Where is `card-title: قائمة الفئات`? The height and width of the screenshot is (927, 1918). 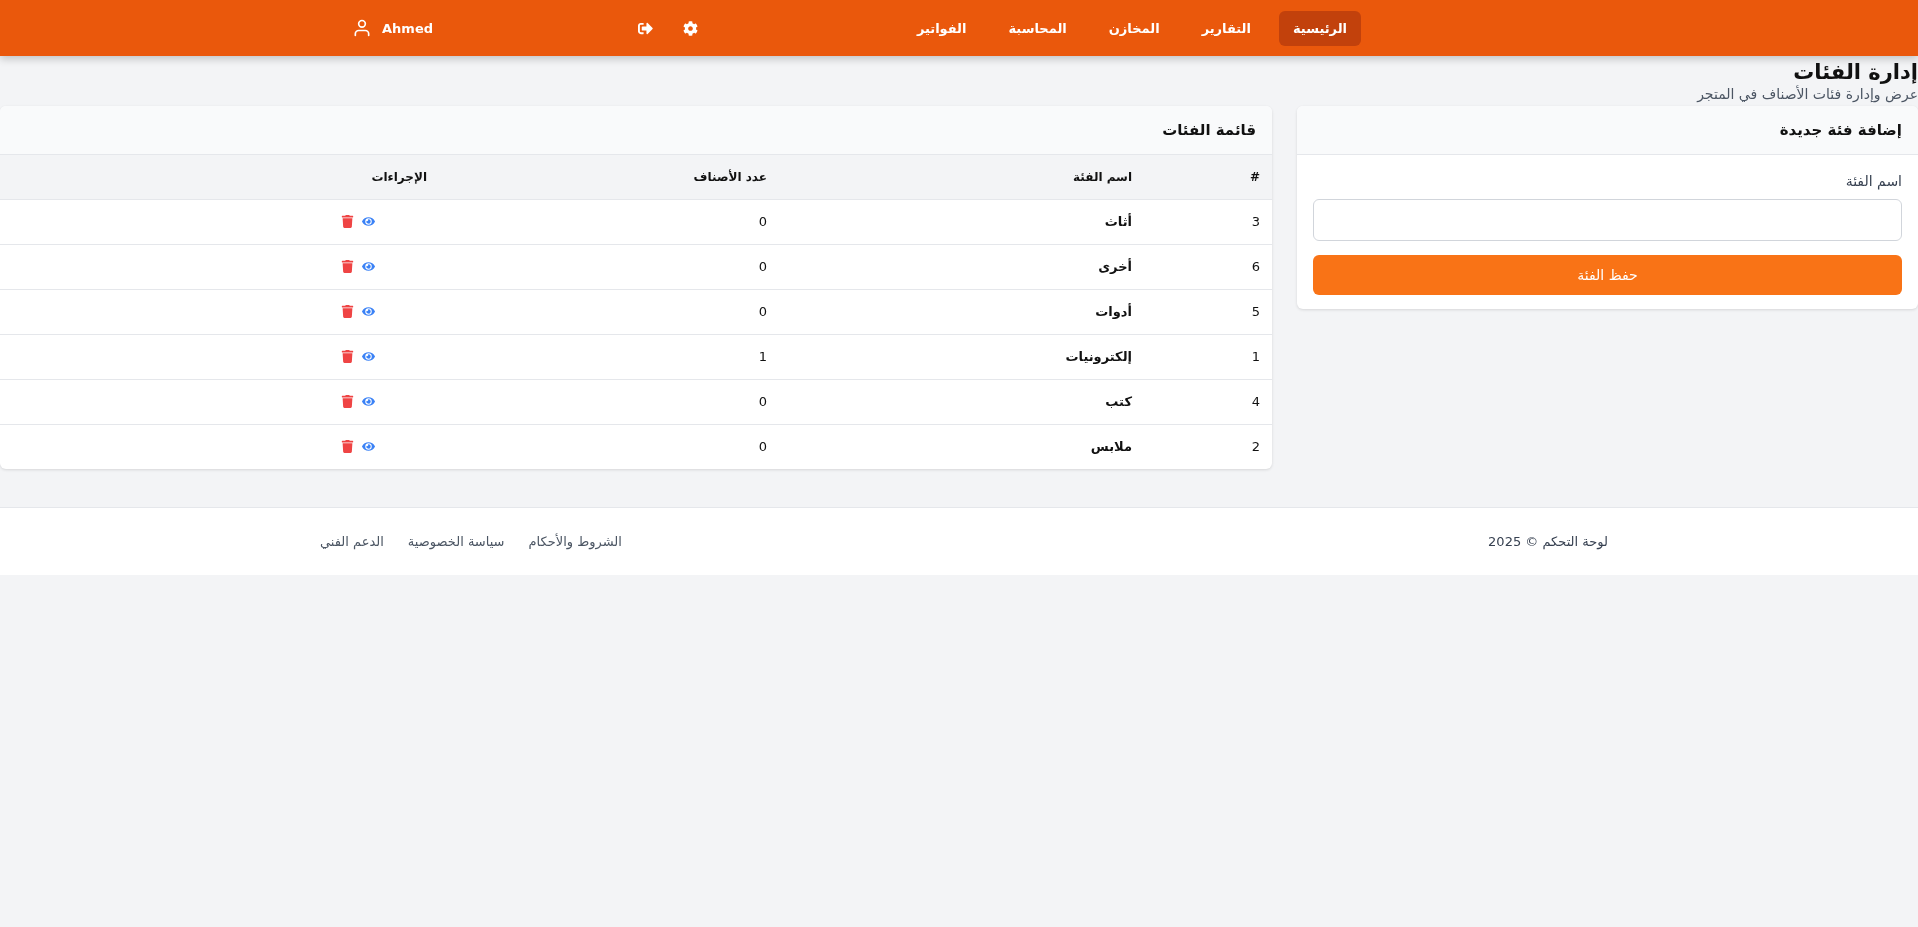
card-title: قائمة الفئات is located at coordinates (1209, 130).